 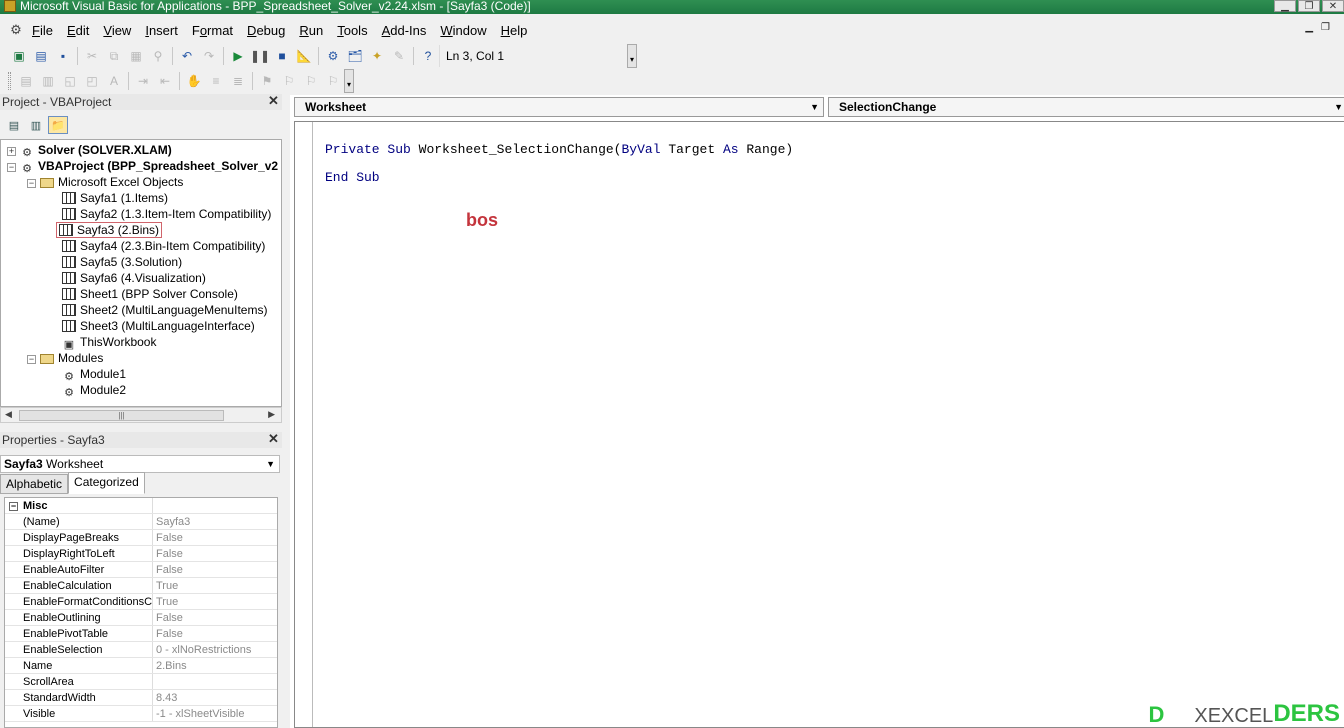 I want to click on property-row: DisplayPageBreaks False, so click(x=141, y=538).